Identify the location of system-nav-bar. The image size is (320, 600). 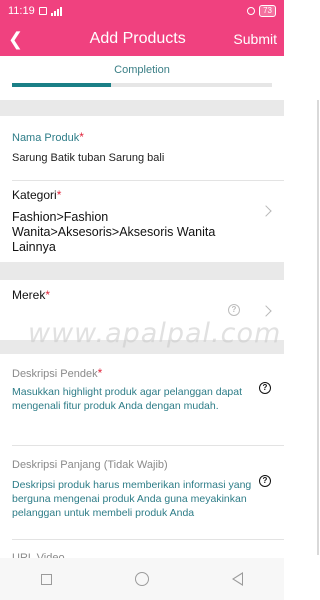
(142, 579).